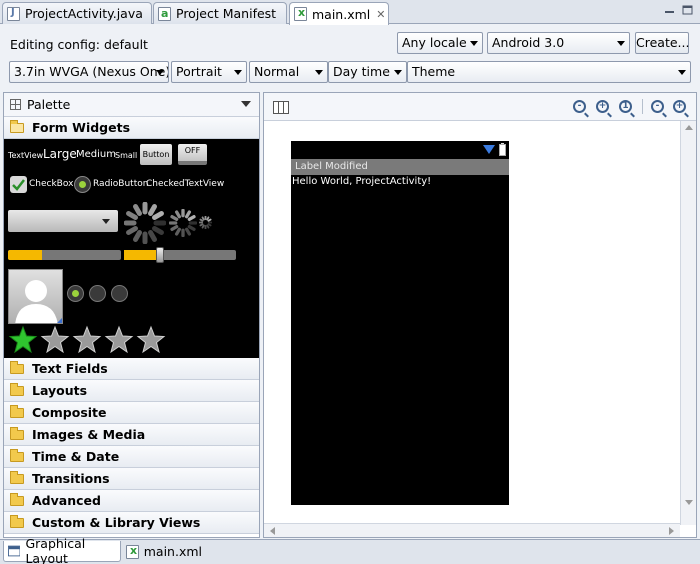 The height and width of the screenshot is (564, 700). What do you see at coordinates (472, 530) in the screenshot?
I see `horizontal-scrollbar` at bounding box center [472, 530].